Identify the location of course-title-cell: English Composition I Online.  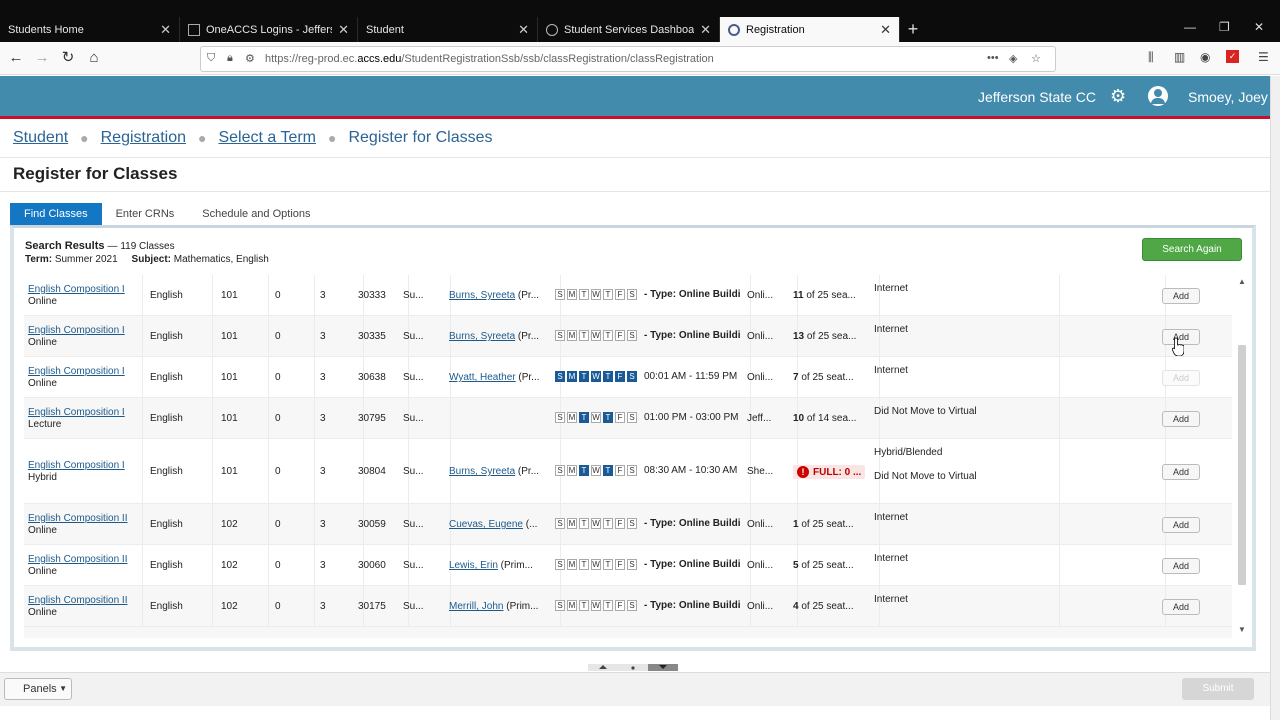
(82, 337).